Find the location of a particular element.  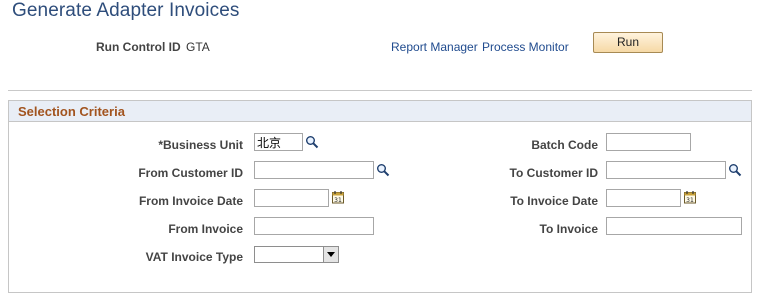

to-invoice-date-input is located at coordinates (643, 198).